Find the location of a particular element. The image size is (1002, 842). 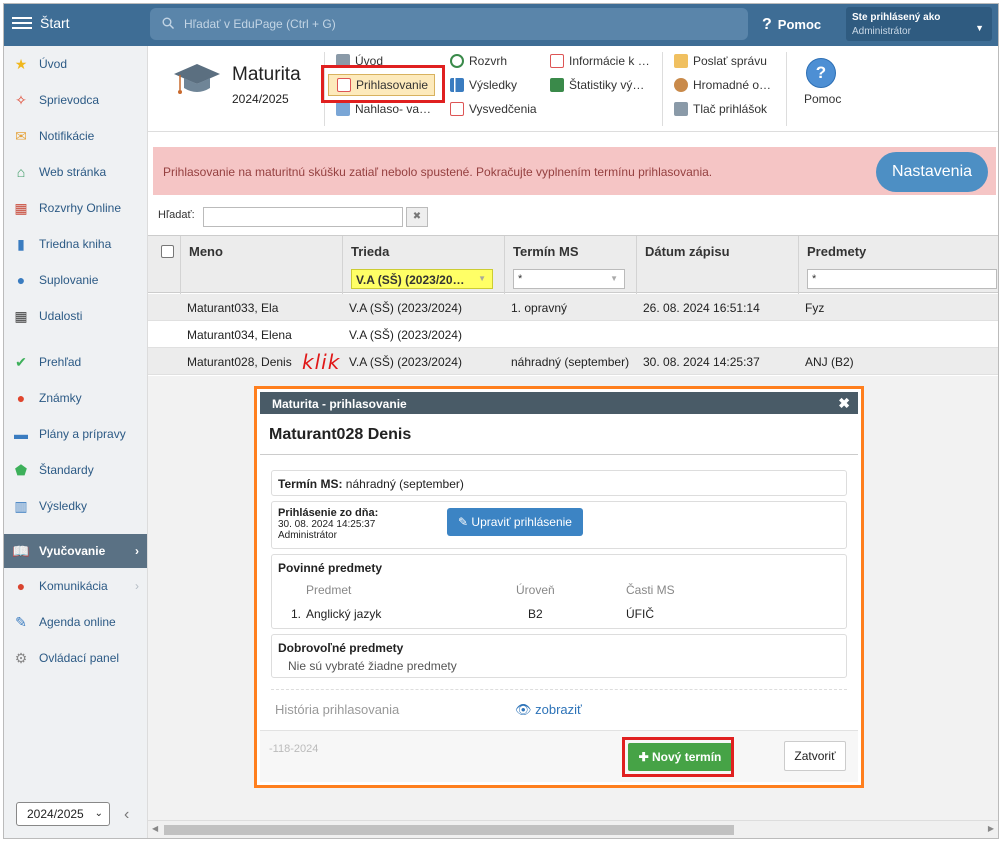

eye-icon: 👁 is located at coordinates (525, 709).